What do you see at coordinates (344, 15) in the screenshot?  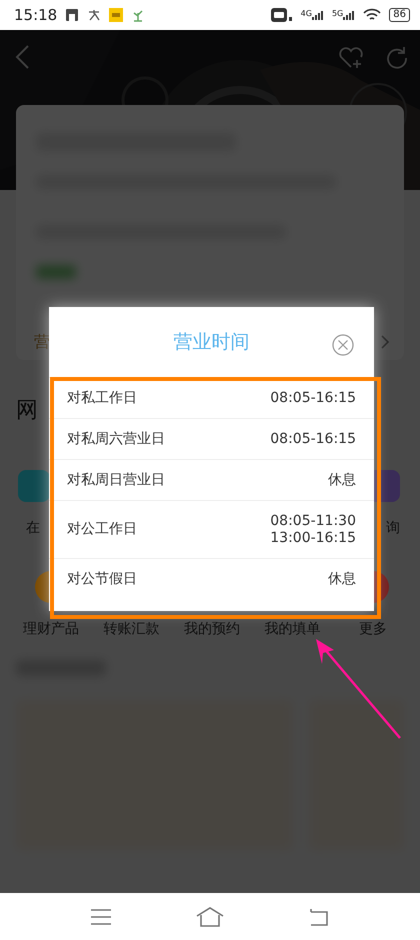 I see `signal-indicator: 5G` at bounding box center [344, 15].